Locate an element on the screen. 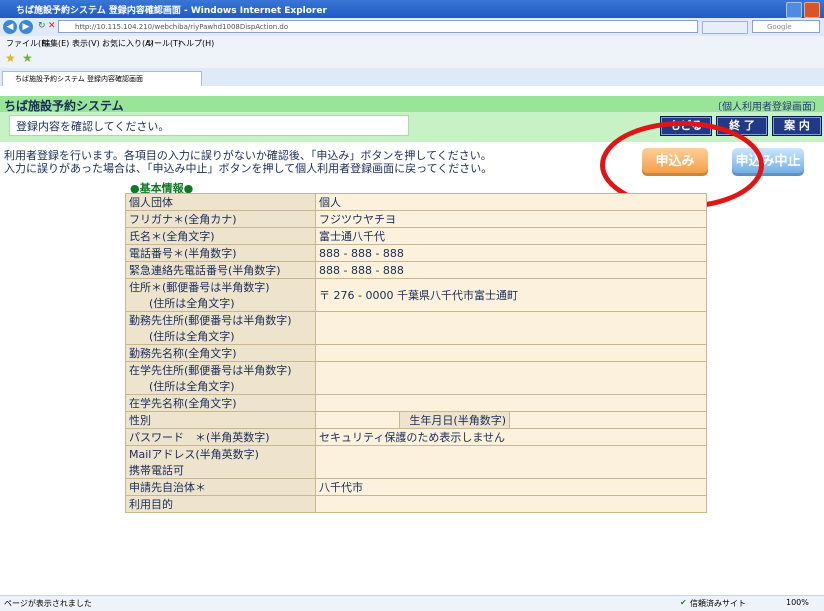  label-cell: パスワード ＊(半角英数字) is located at coordinates (220, 437).